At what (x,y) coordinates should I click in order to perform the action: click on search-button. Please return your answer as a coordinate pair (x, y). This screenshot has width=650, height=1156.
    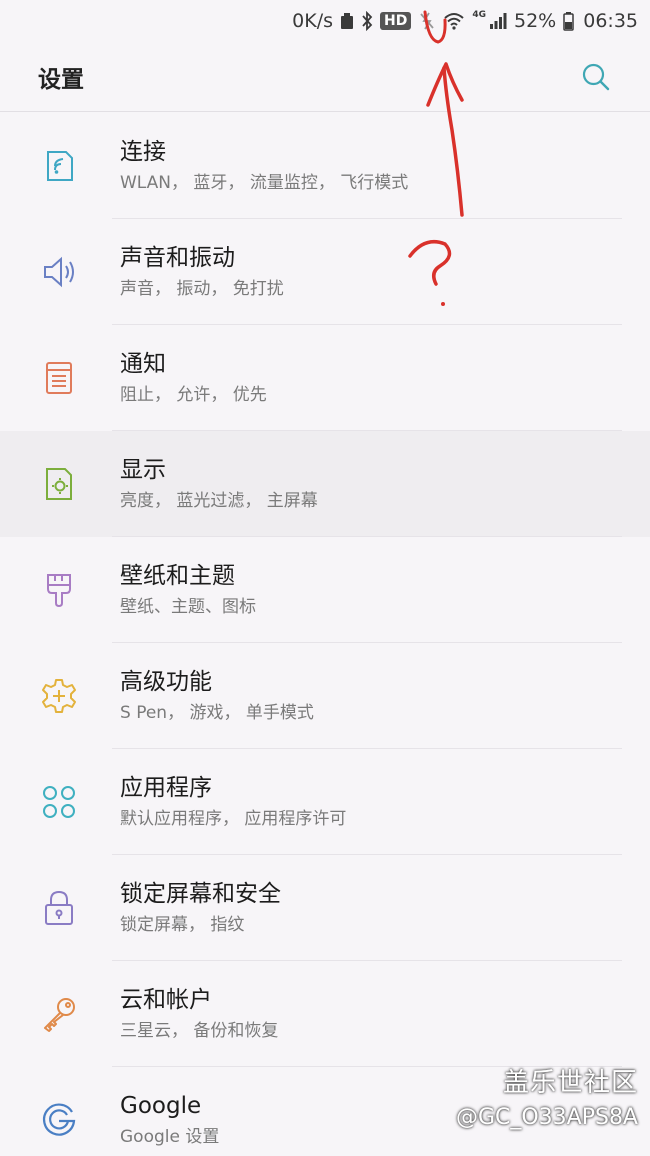
    Looking at the image, I should click on (596, 77).